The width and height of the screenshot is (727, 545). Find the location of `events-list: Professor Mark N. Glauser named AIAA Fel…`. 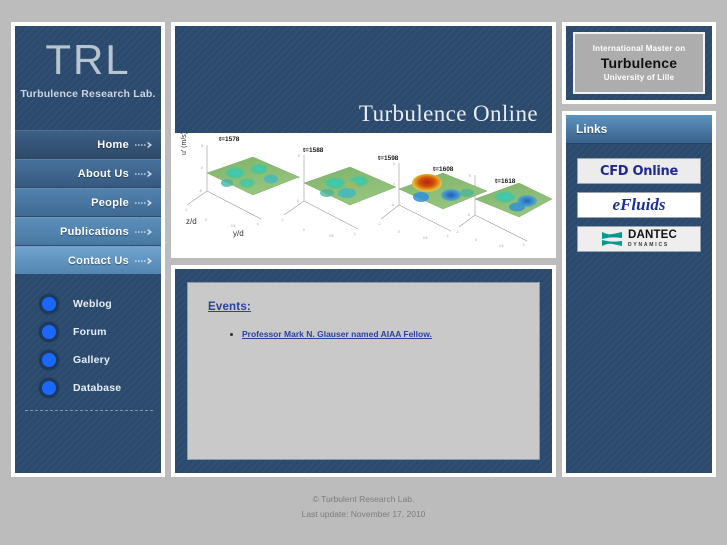

events-list: Professor Mark N. Glauser named AIAA Fel… is located at coordinates (380, 334).